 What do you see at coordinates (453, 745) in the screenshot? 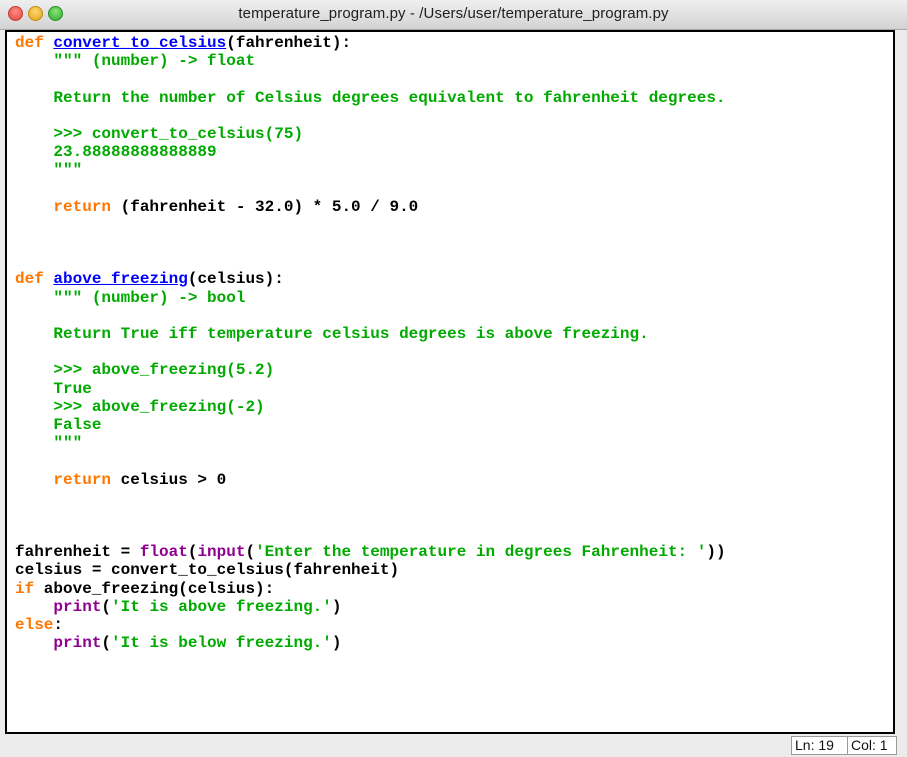
I see `status-bar: Ln: 19 Col: 1` at bounding box center [453, 745].